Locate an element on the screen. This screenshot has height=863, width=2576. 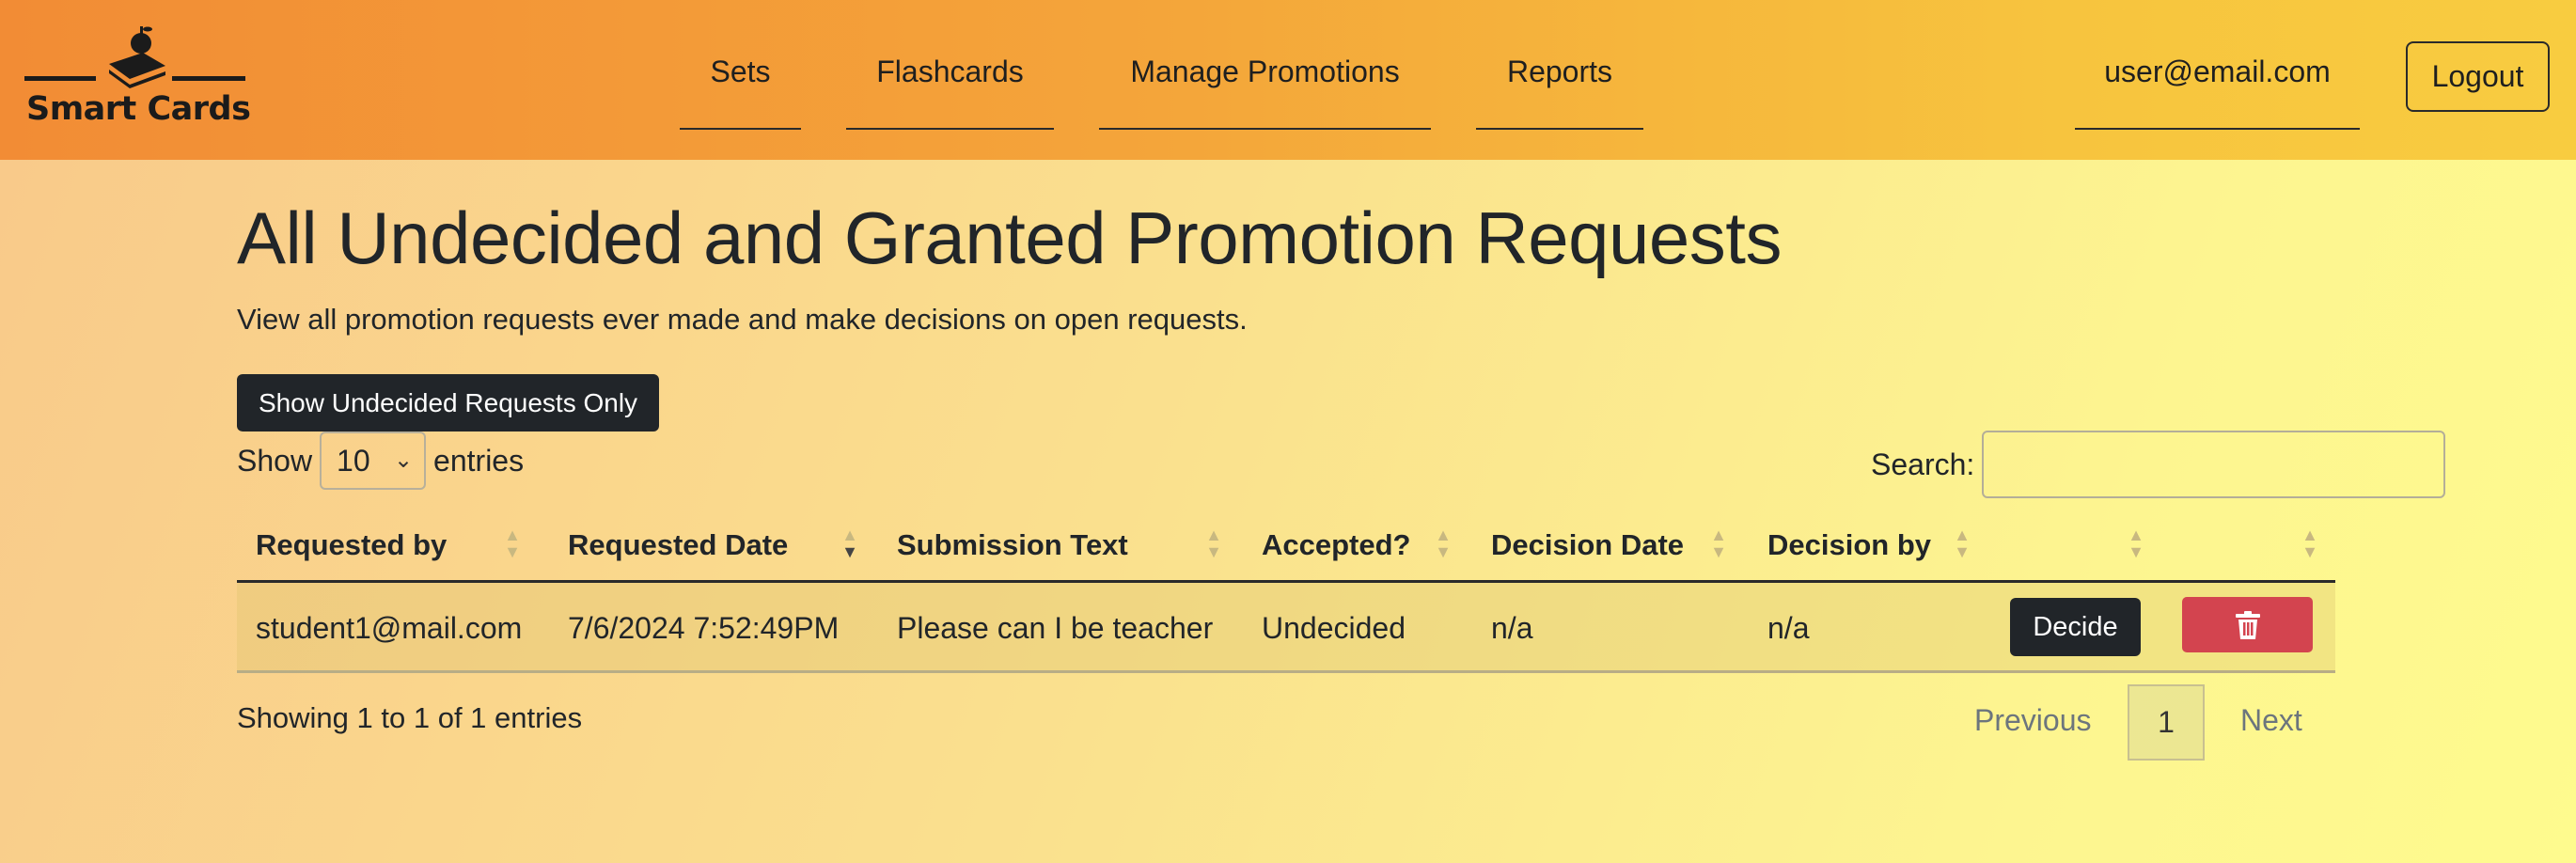
column-label: Decision by is located at coordinates (1849, 544).